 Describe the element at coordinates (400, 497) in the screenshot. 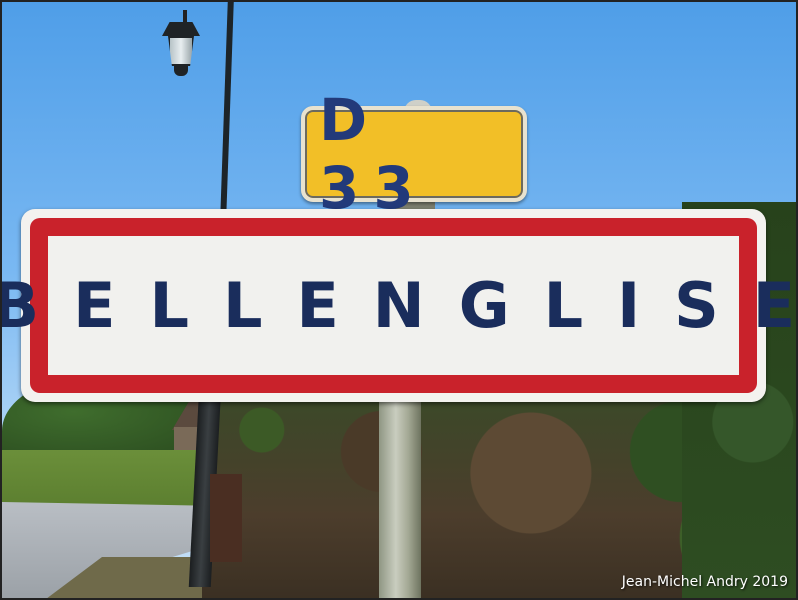

I see `sign-post` at that location.